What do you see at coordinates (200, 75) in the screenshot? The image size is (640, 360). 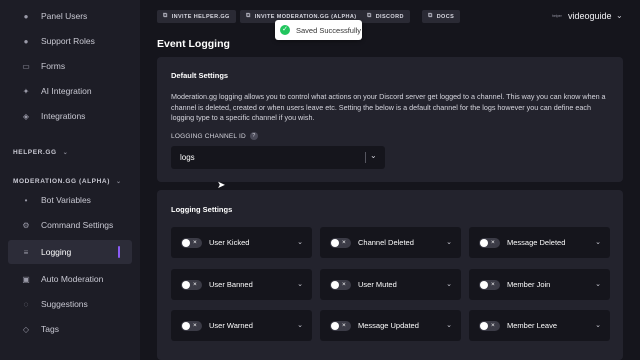 I see `card-title: Default Settings` at bounding box center [200, 75].